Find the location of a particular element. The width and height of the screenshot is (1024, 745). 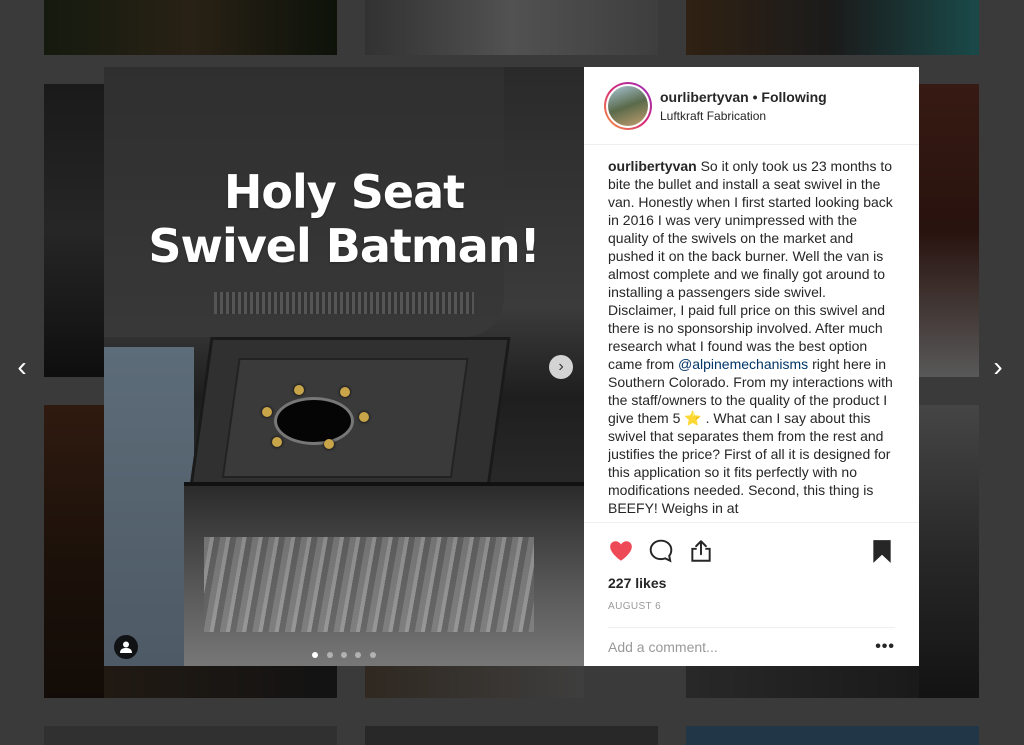

previous-post-button: ‹ is located at coordinates (22, 367).